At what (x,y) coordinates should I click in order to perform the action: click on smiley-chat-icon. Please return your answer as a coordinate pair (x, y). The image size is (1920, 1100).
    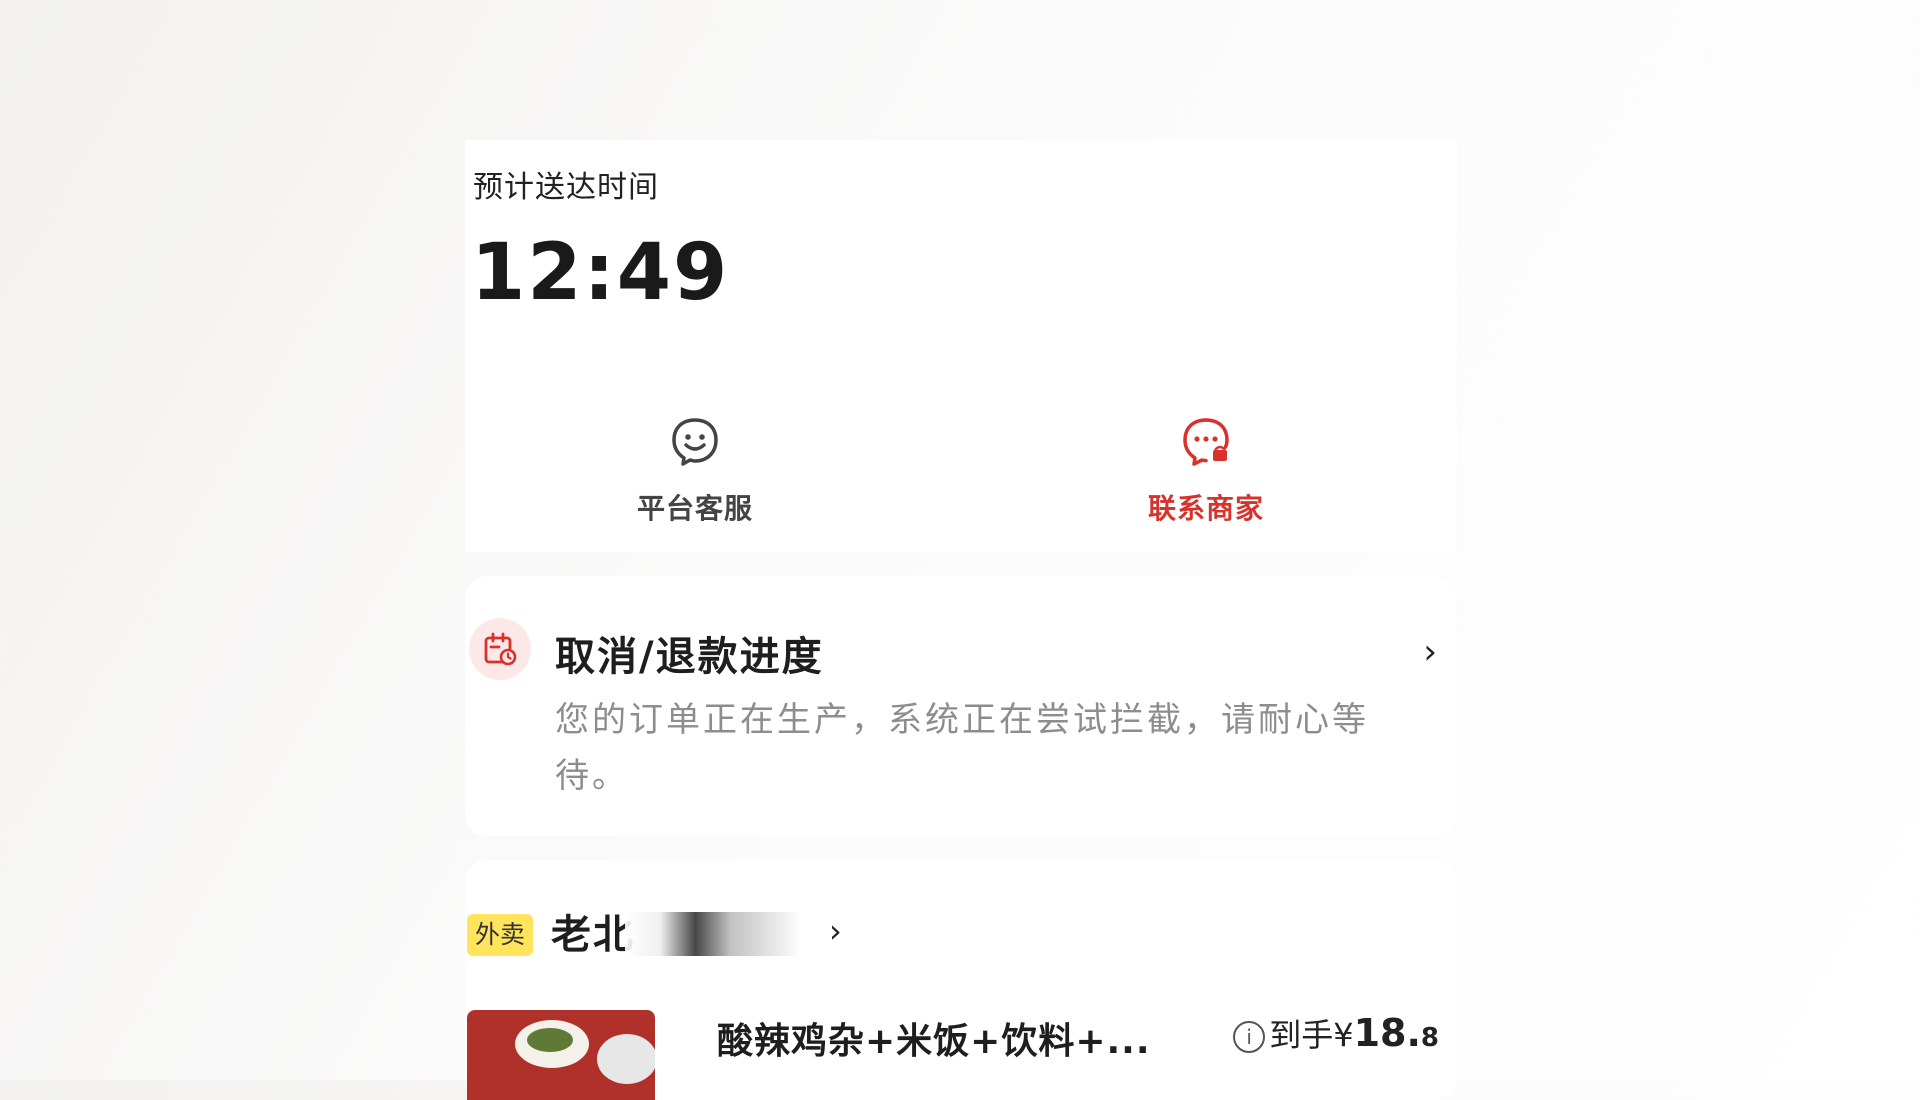
    Looking at the image, I should click on (695, 441).